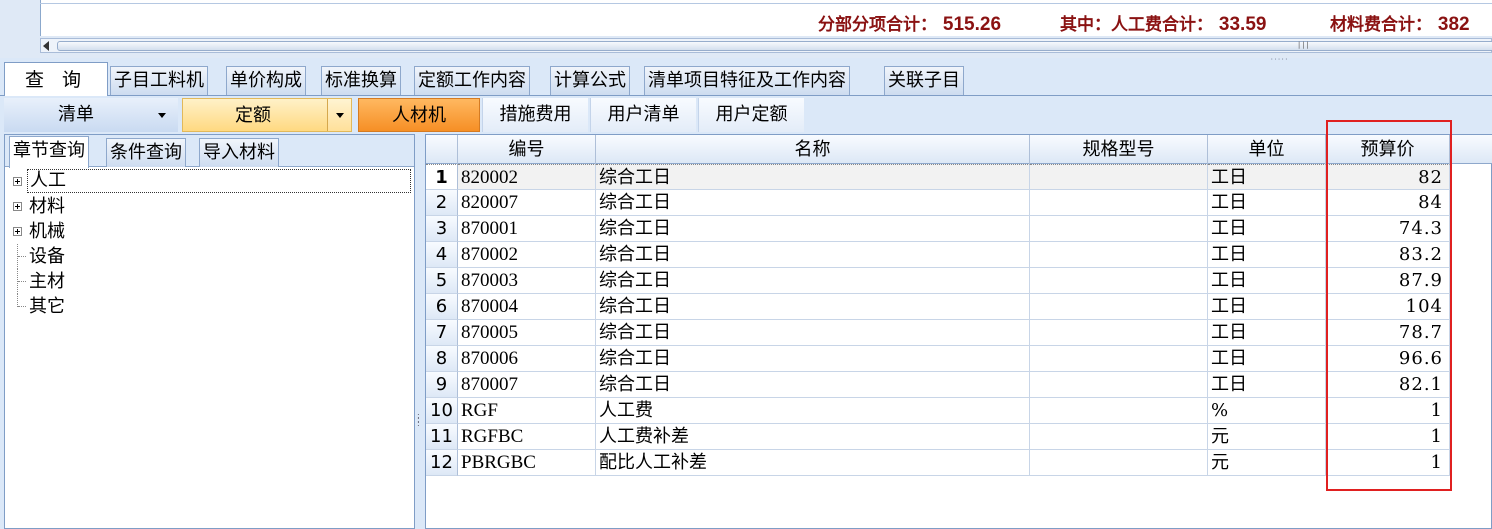 The height and width of the screenshot is (529, 1492). What do you see at coordinates (442, 307) in the screenshot?
I see `row-number: 6` at bounding box center [442, 307].